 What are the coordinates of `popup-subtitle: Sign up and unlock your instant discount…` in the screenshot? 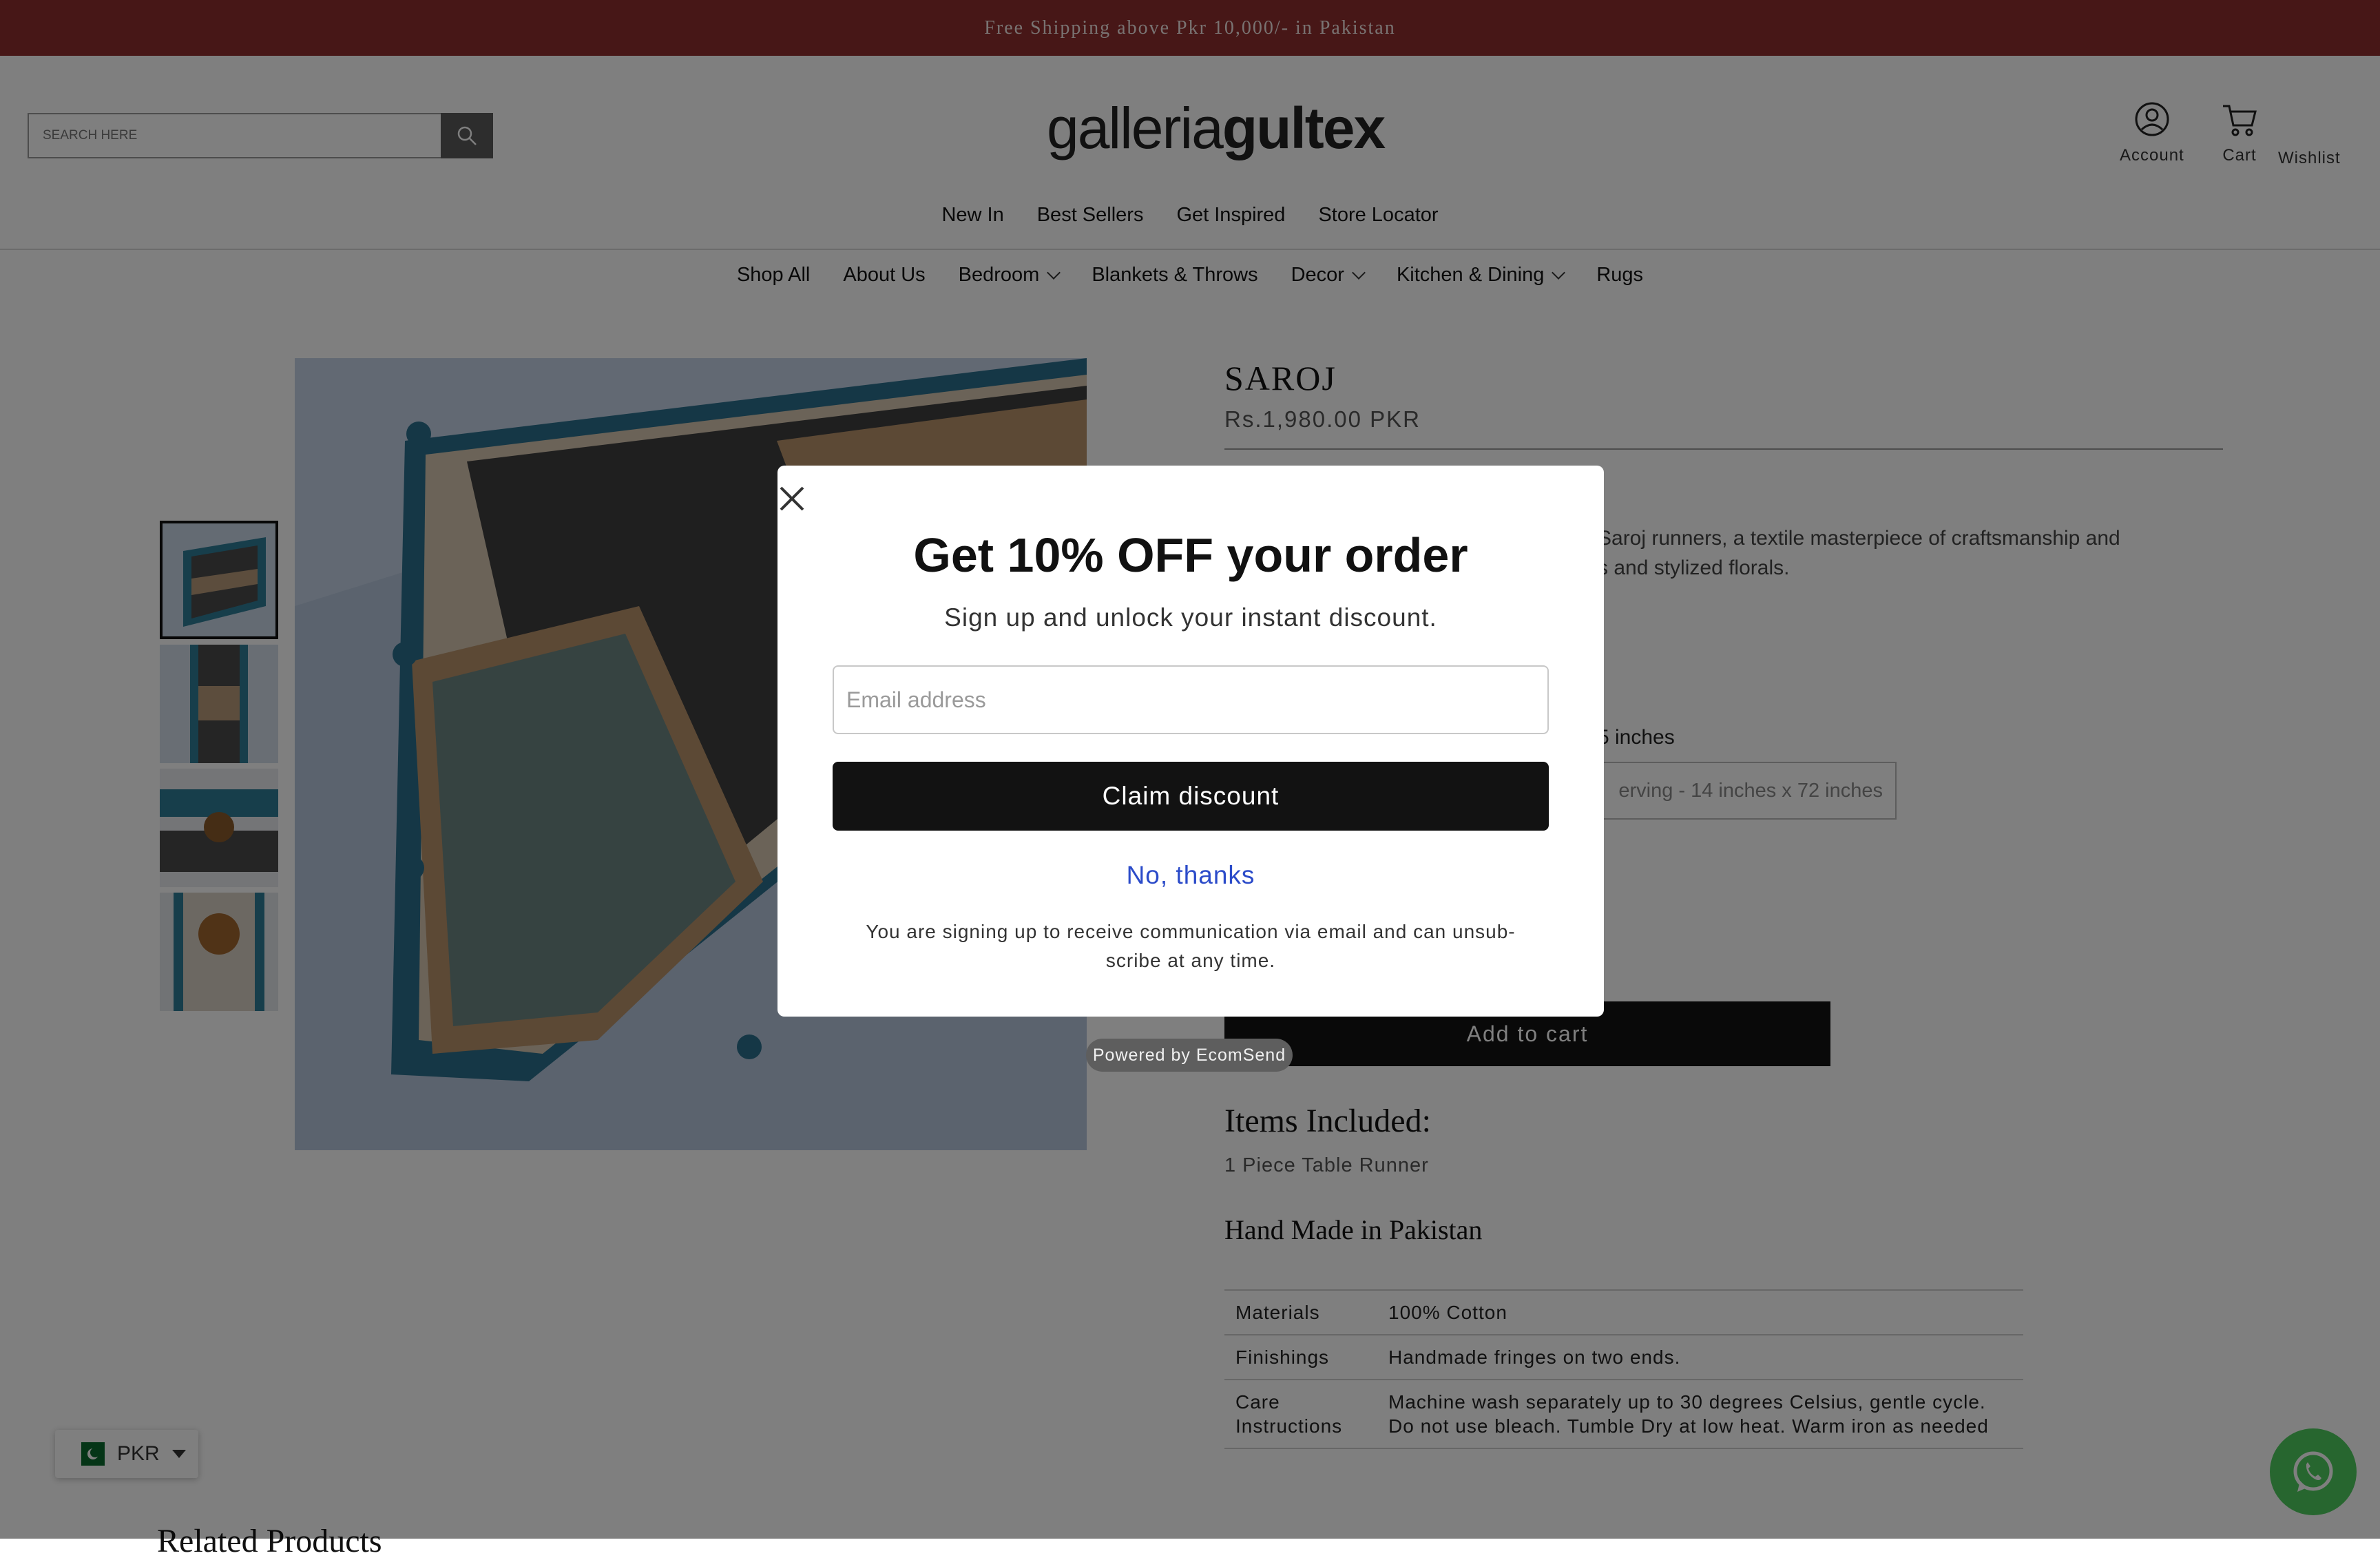 It's located at (1190, 617).